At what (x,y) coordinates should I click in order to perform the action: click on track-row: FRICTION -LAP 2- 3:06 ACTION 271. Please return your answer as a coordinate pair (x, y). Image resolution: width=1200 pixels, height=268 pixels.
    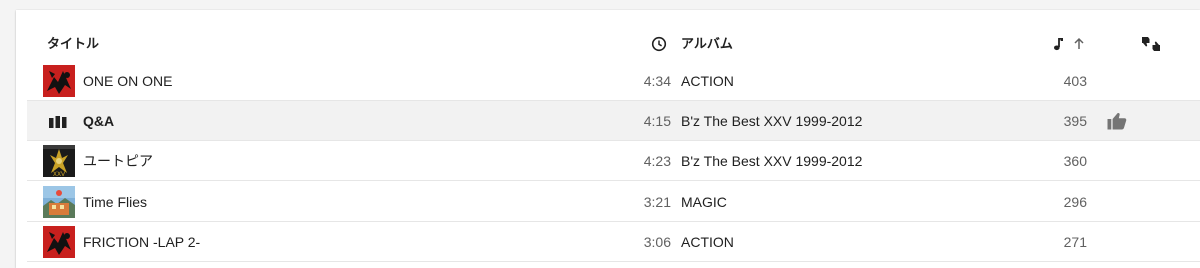
    Looking at the image, I should click on (613, 242).